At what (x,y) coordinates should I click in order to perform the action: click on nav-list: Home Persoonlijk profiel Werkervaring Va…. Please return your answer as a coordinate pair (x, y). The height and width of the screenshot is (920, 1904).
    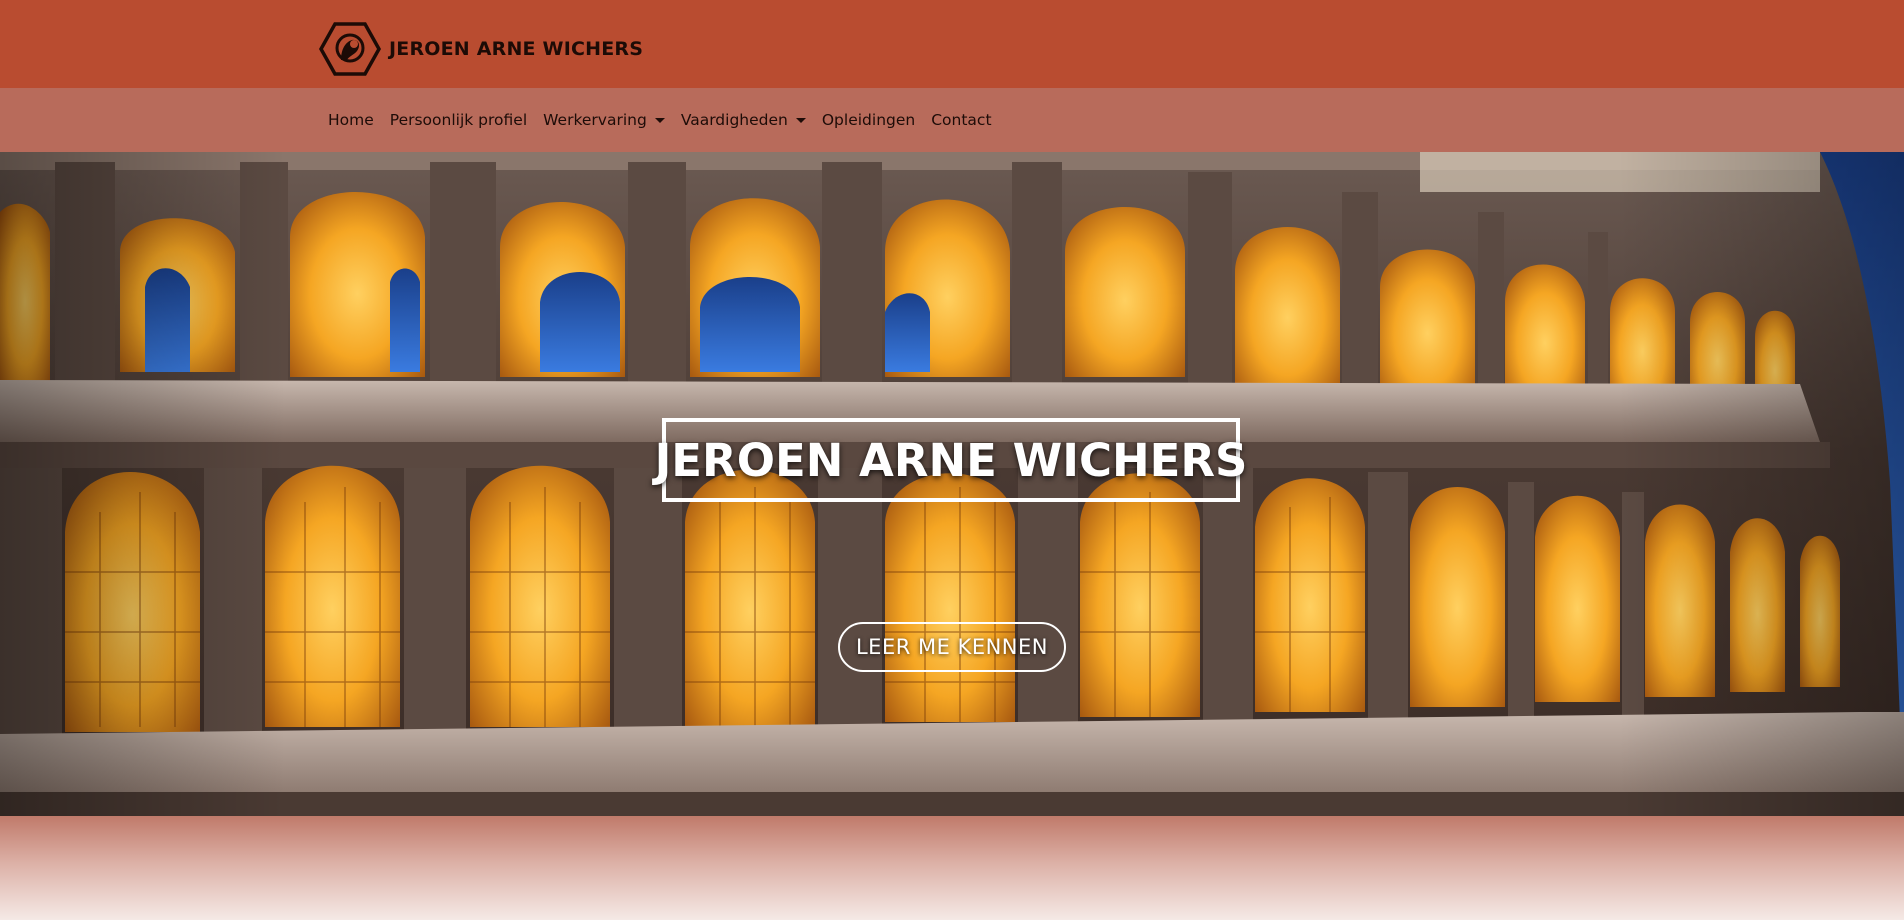
    Looking at the image, I should click on (660, 120).